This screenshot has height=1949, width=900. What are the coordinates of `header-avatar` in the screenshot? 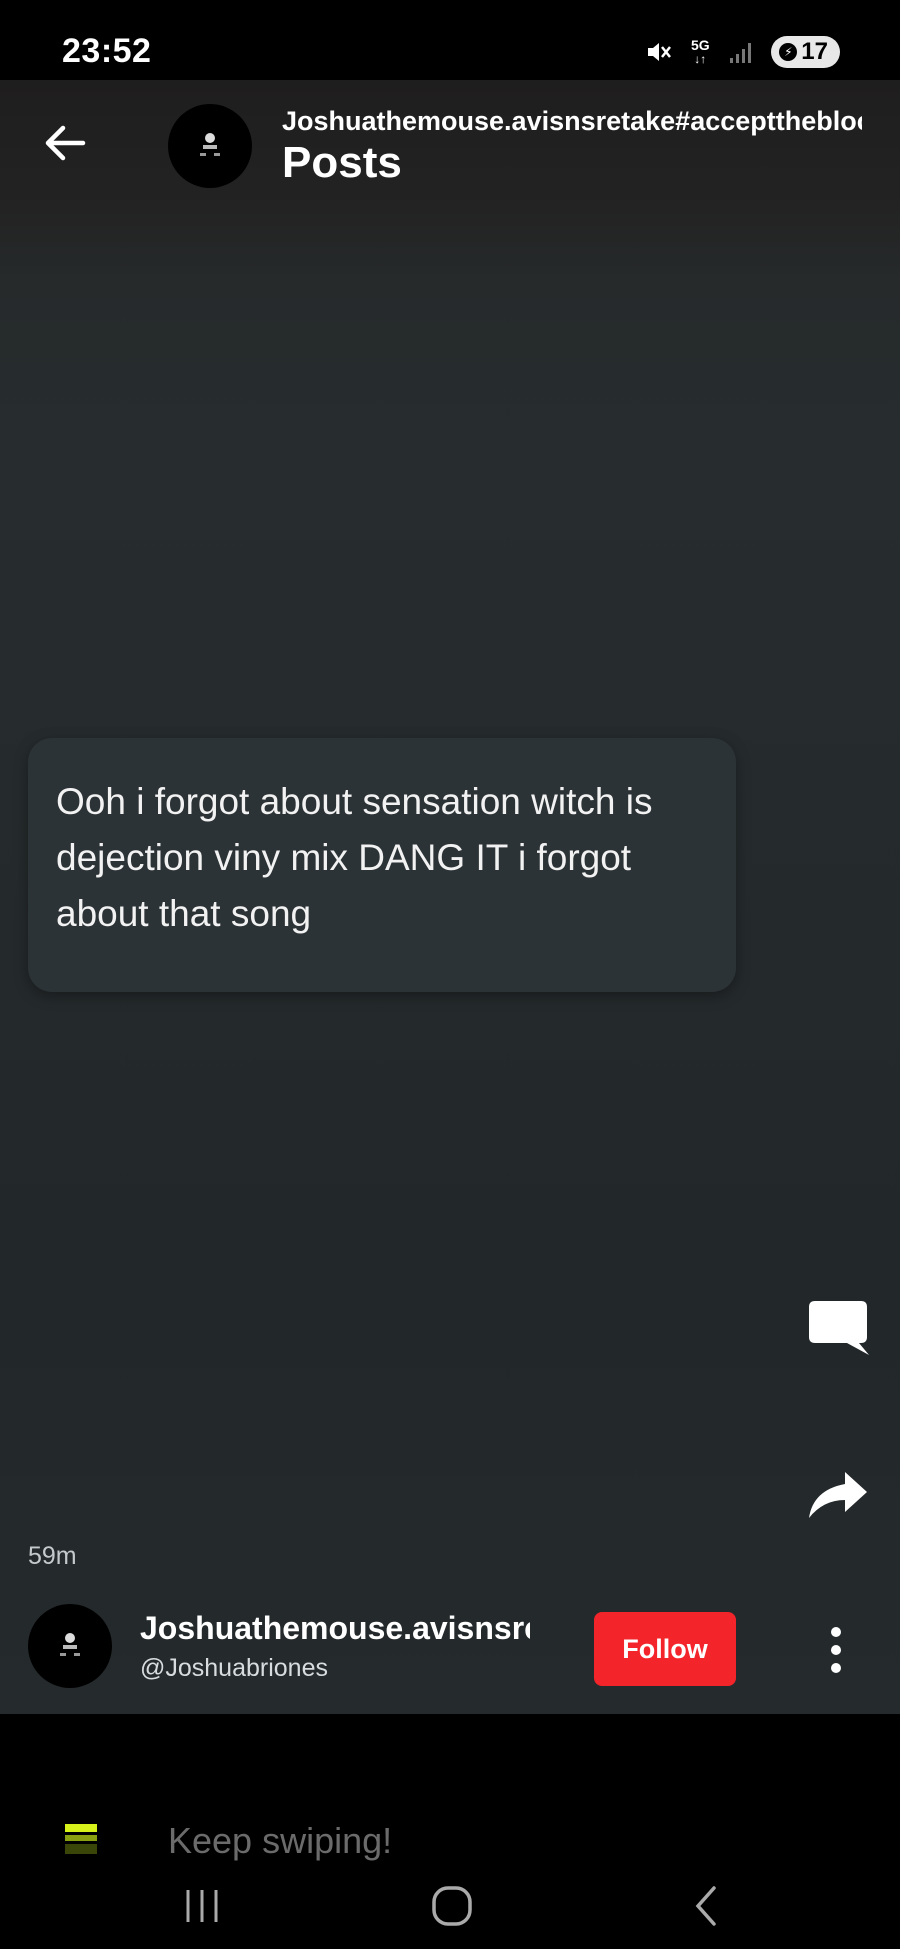 It's located at (210, 146).